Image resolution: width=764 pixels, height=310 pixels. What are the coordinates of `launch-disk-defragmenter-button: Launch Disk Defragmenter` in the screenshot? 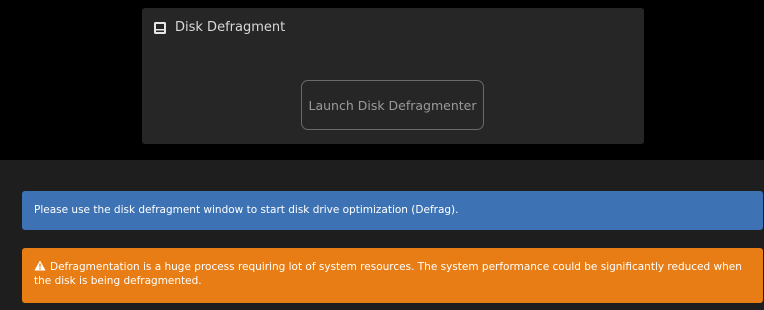 It's located at (392, 105).